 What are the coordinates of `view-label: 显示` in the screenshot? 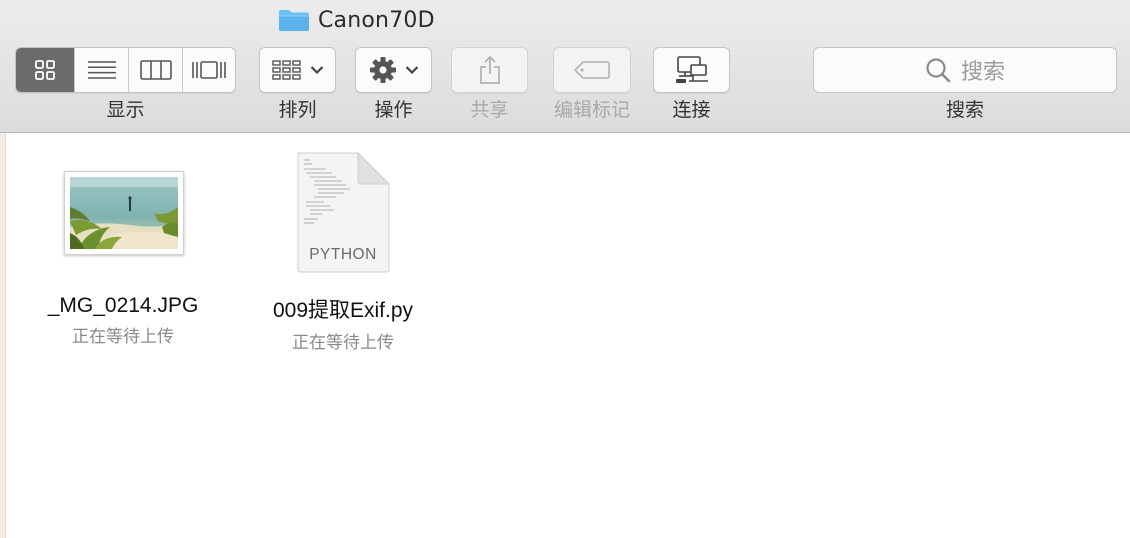 It's located at (125, 110).